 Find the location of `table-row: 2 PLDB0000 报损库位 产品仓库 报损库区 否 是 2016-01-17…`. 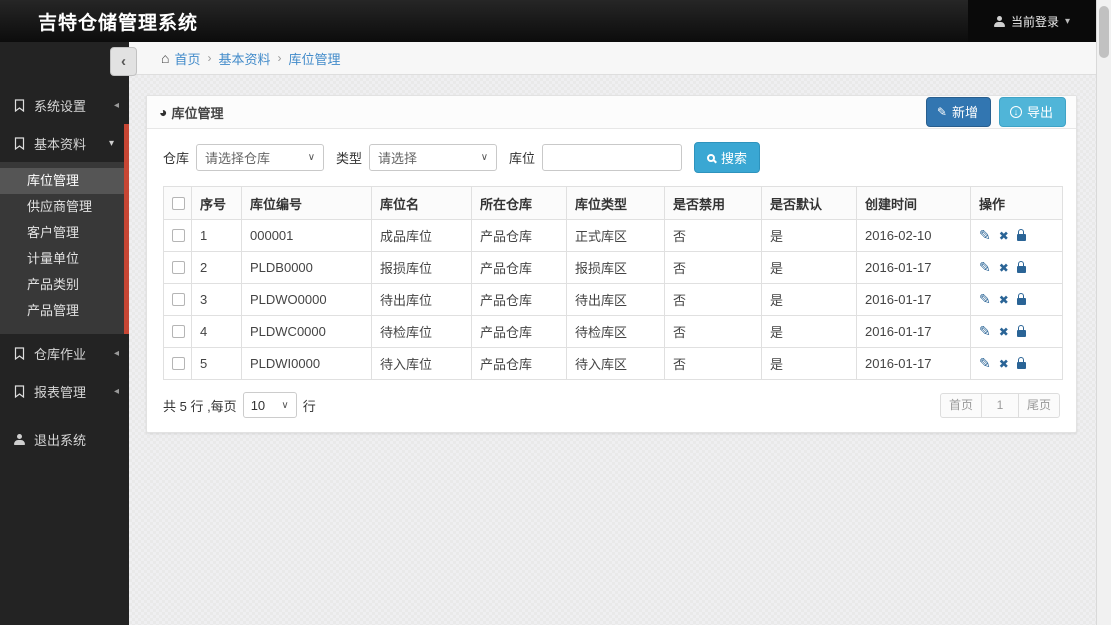

table-row: 2 PLDB0000 报损库位 产品仓库 报损库区 否 是 2016-01-17… is located at coordinates (613, 267).